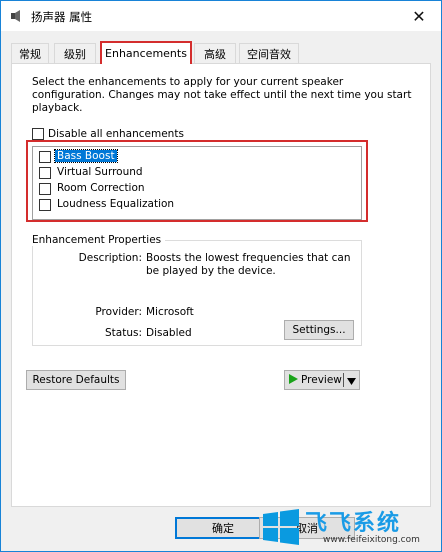 The width and height of the screenshot is (442, 552). I want to click on title-bar: 扬声器 属性 ✕, so click(221, 16).